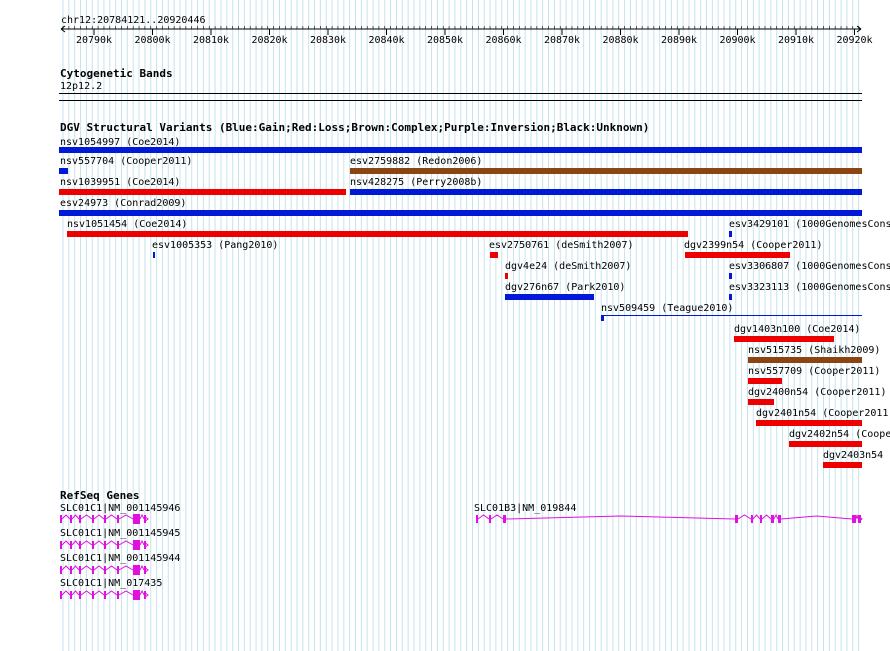  Describe the element at coordinates (81, 86) in the screenshot. I see `cytoband-label: 12p12.2` at that location.